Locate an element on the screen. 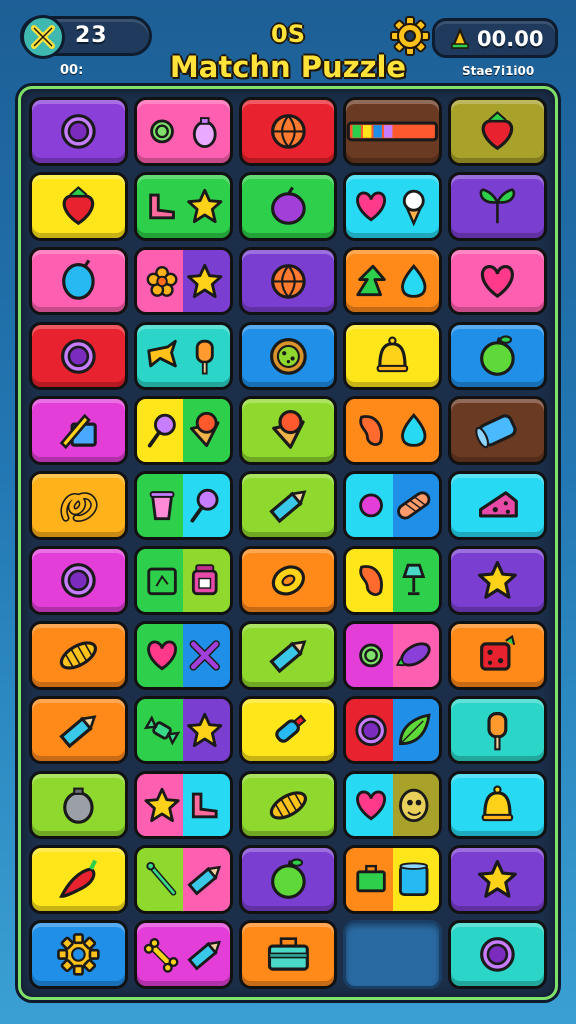 The height and width of the screenshot is (1024, 576). corn-icon is located at coordinates (288, 804).